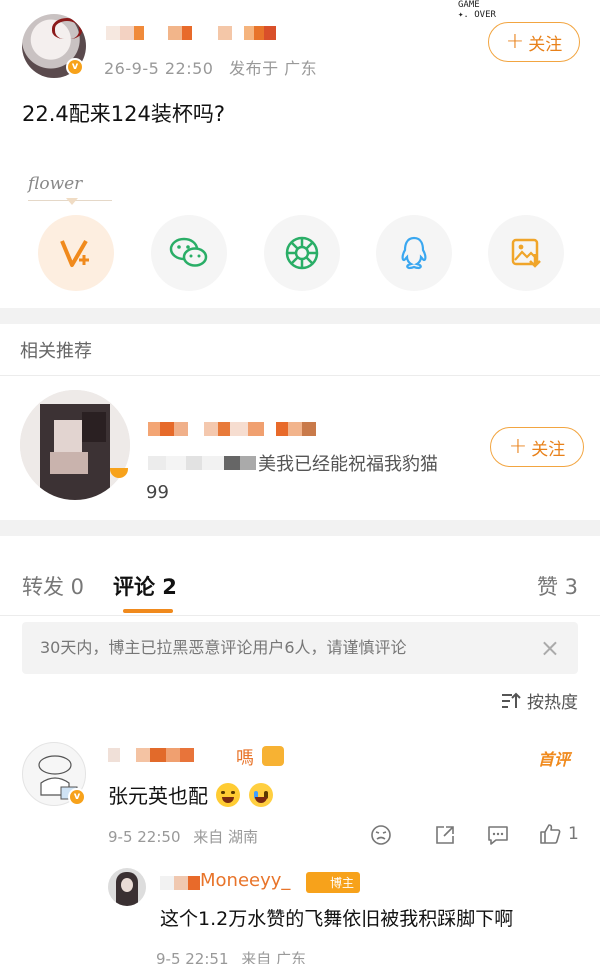 This screenshot has width=600, height=964. What do you see at coordinates (342, 883) in the screenshot?
I see `author-badge-label: 博主` at bounding box center [342, 883].